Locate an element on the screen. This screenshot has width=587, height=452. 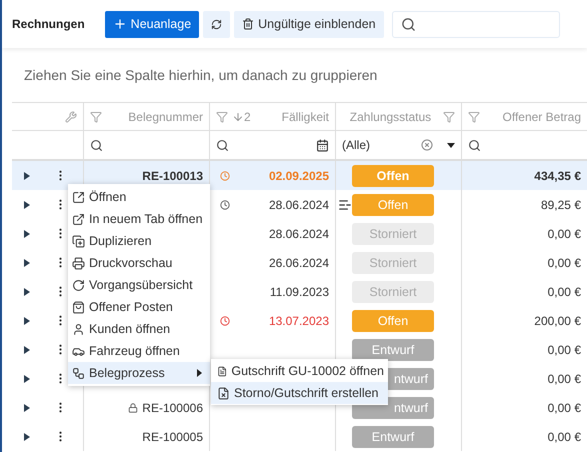
group-panel-hint: Ziehen Sie eine Spalte hierhin, um danach zu gruppieren is located at coordinates (201, 75).